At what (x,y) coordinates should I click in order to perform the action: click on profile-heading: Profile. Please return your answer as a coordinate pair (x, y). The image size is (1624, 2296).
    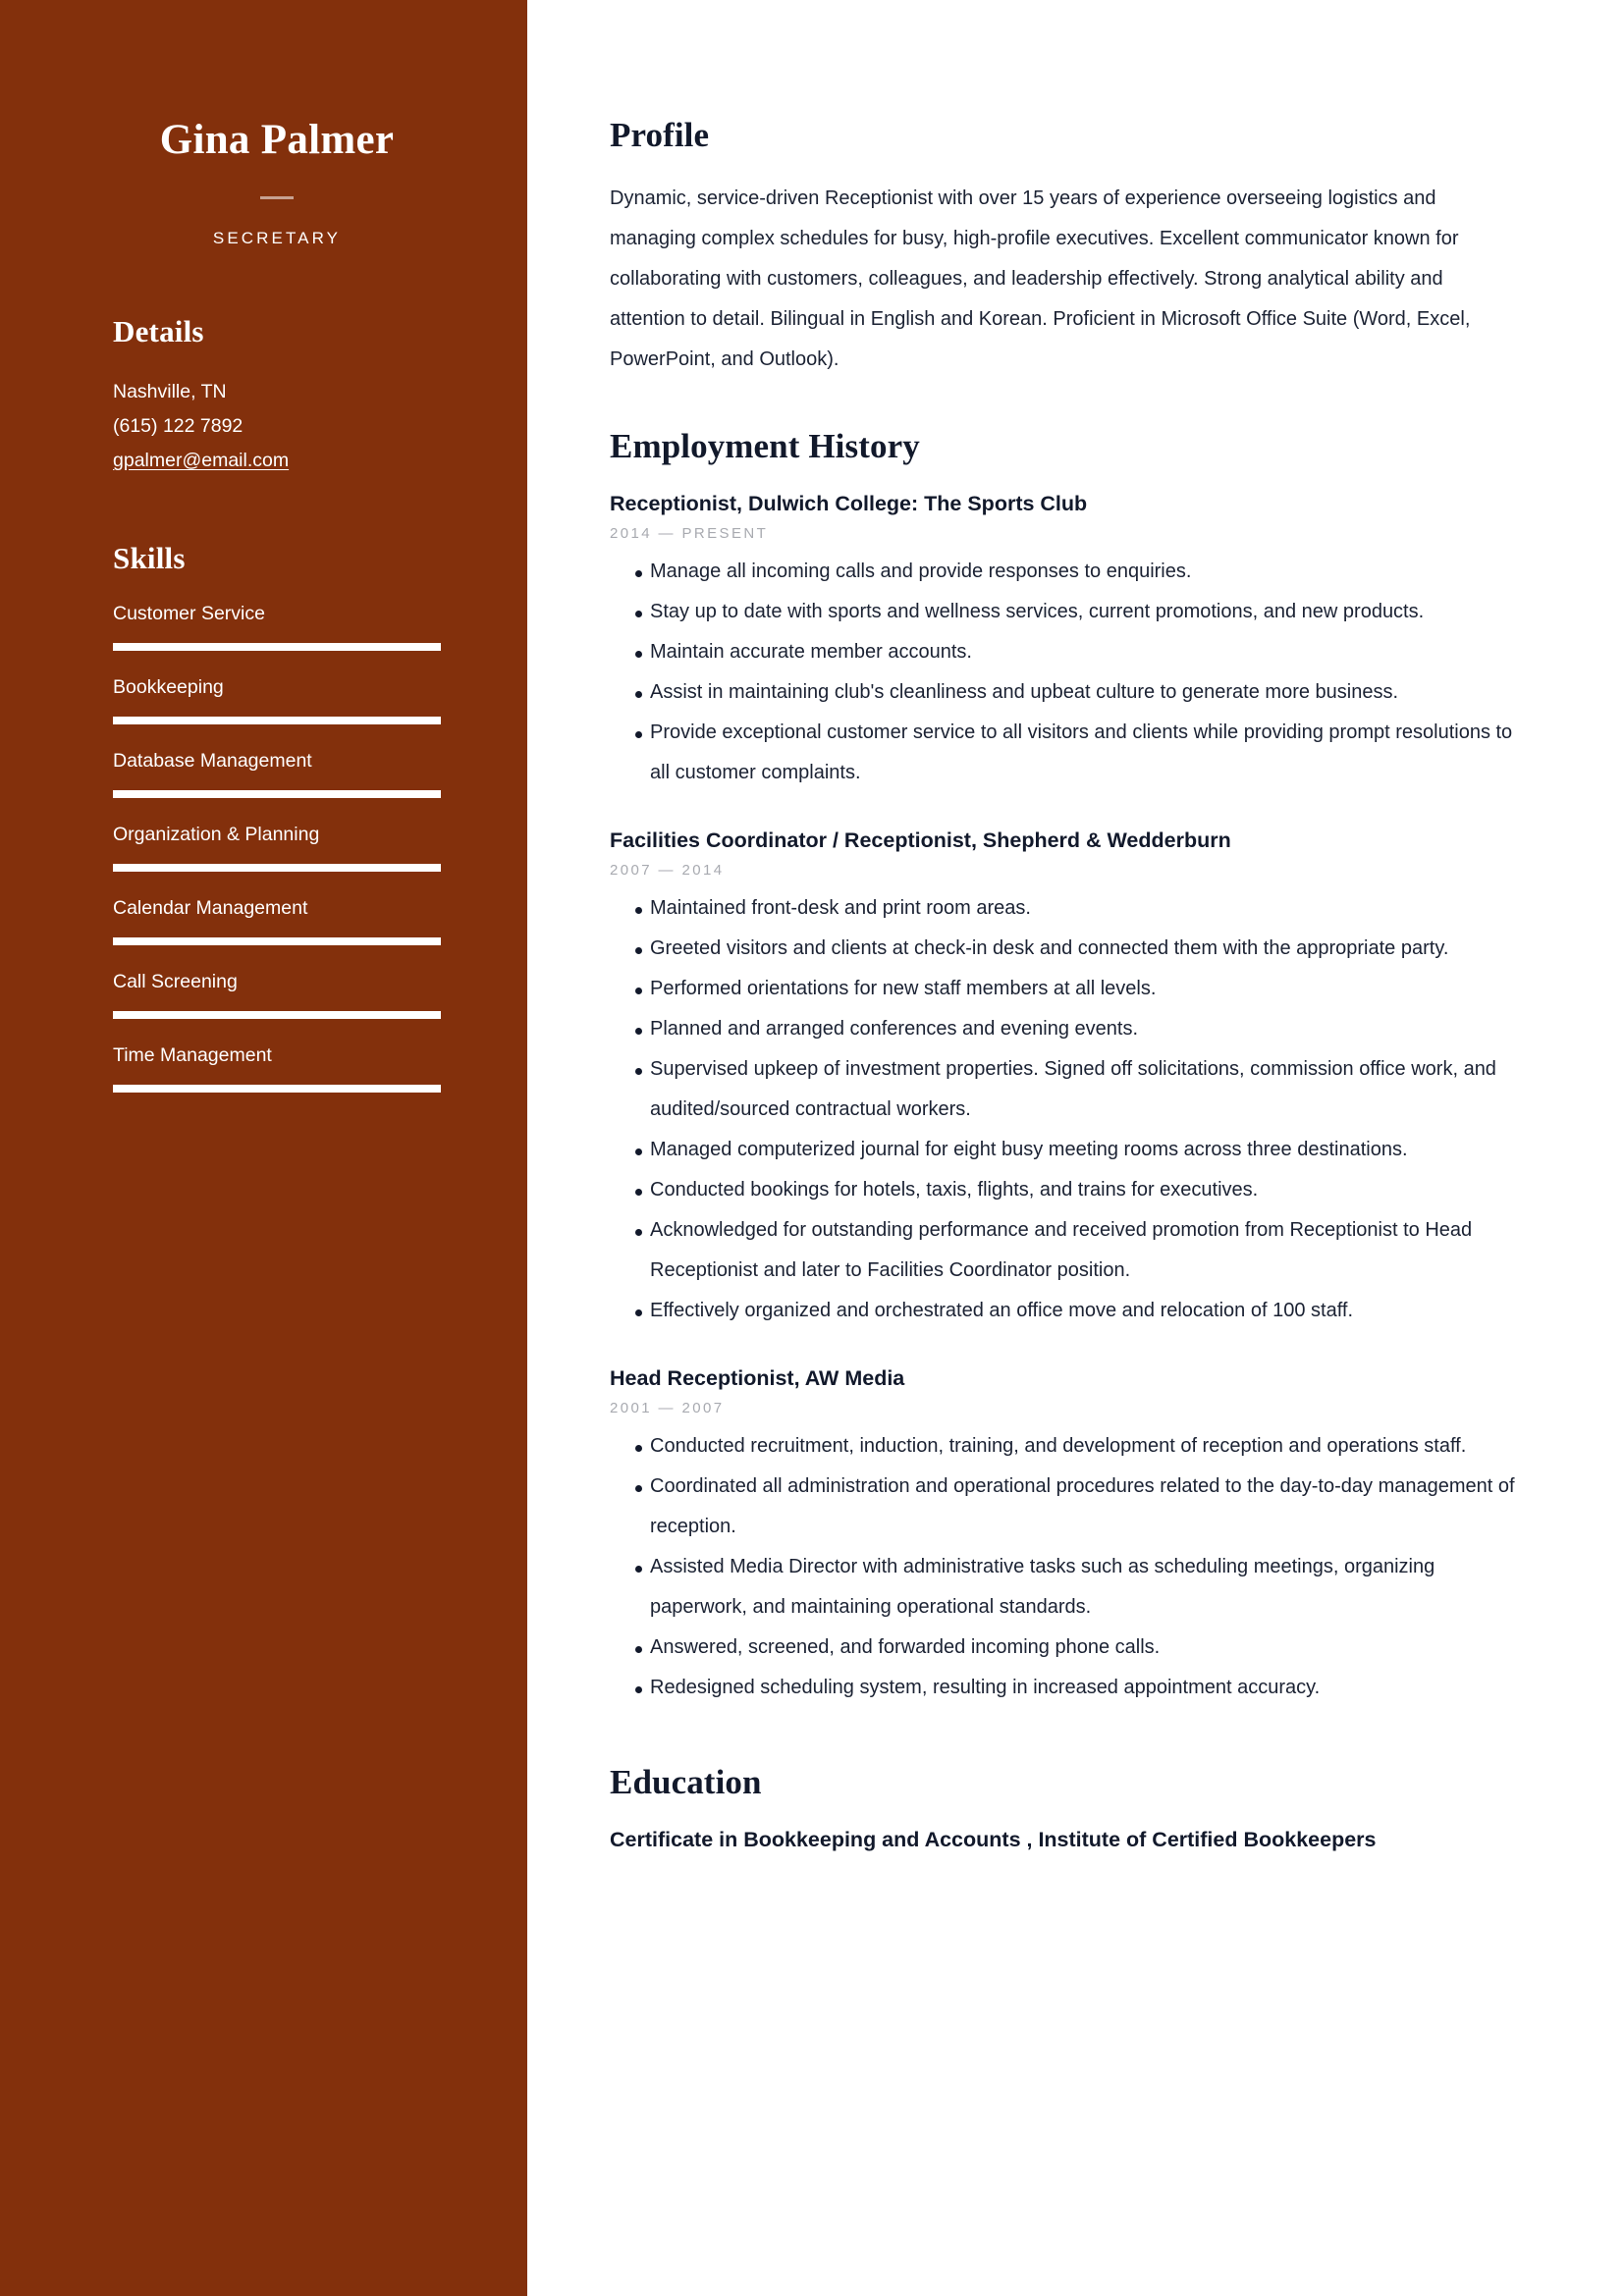
    Looking at the image, I should click on (660, 135).